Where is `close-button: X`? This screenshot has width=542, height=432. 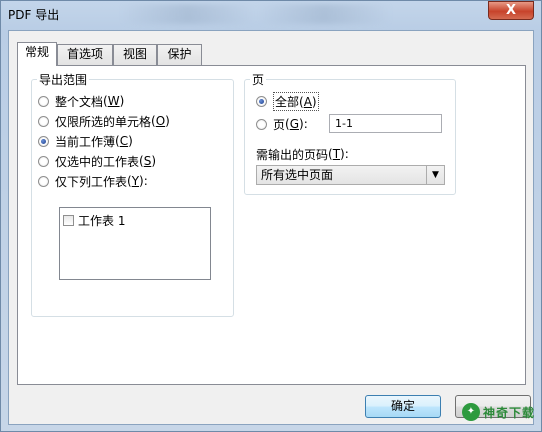 close-button: X is located at coordinates (511, 10).